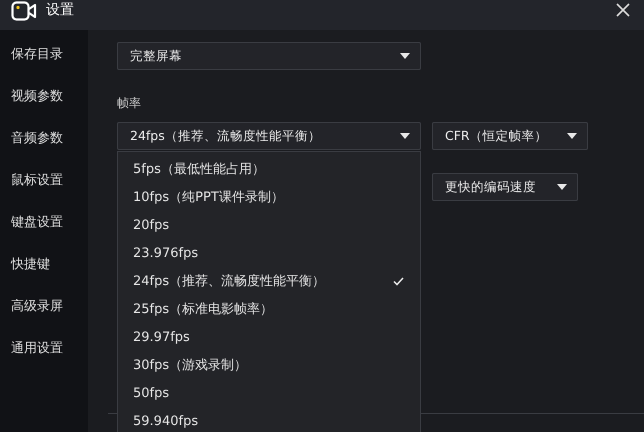  What do you see at coordinates (44, 191) in the screenshot?
I see `sidebar-item: 鼠标设置` at bounding box center [44, 191].